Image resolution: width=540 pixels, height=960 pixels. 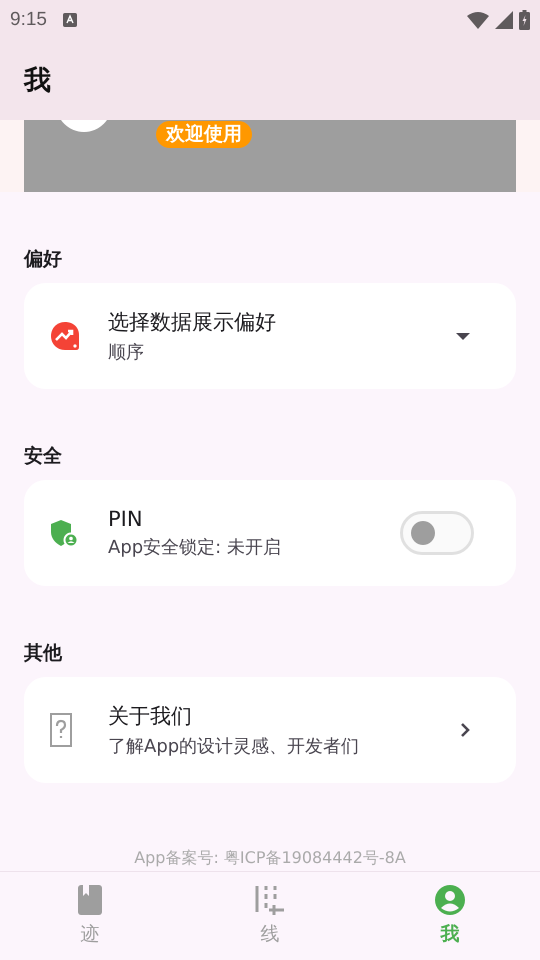 What do you see at coordinates (28, 20) in the screenshot?
I see `status-time: 9:15` at bounding box center [28, 20].